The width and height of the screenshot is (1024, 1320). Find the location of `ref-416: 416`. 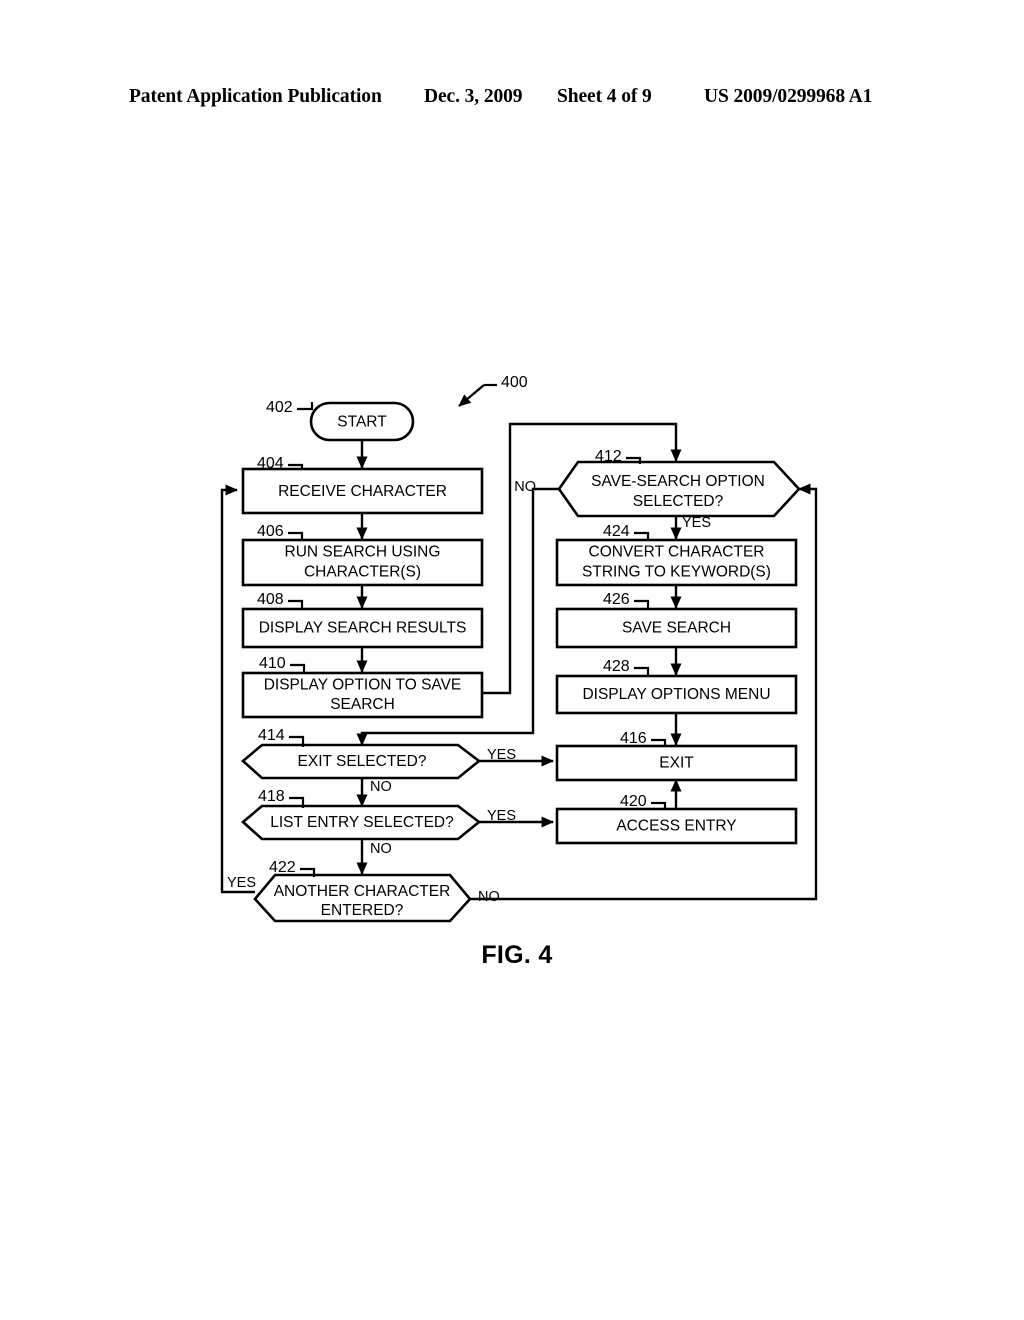

ref-416: 416 is located at coordinates (633, 738).